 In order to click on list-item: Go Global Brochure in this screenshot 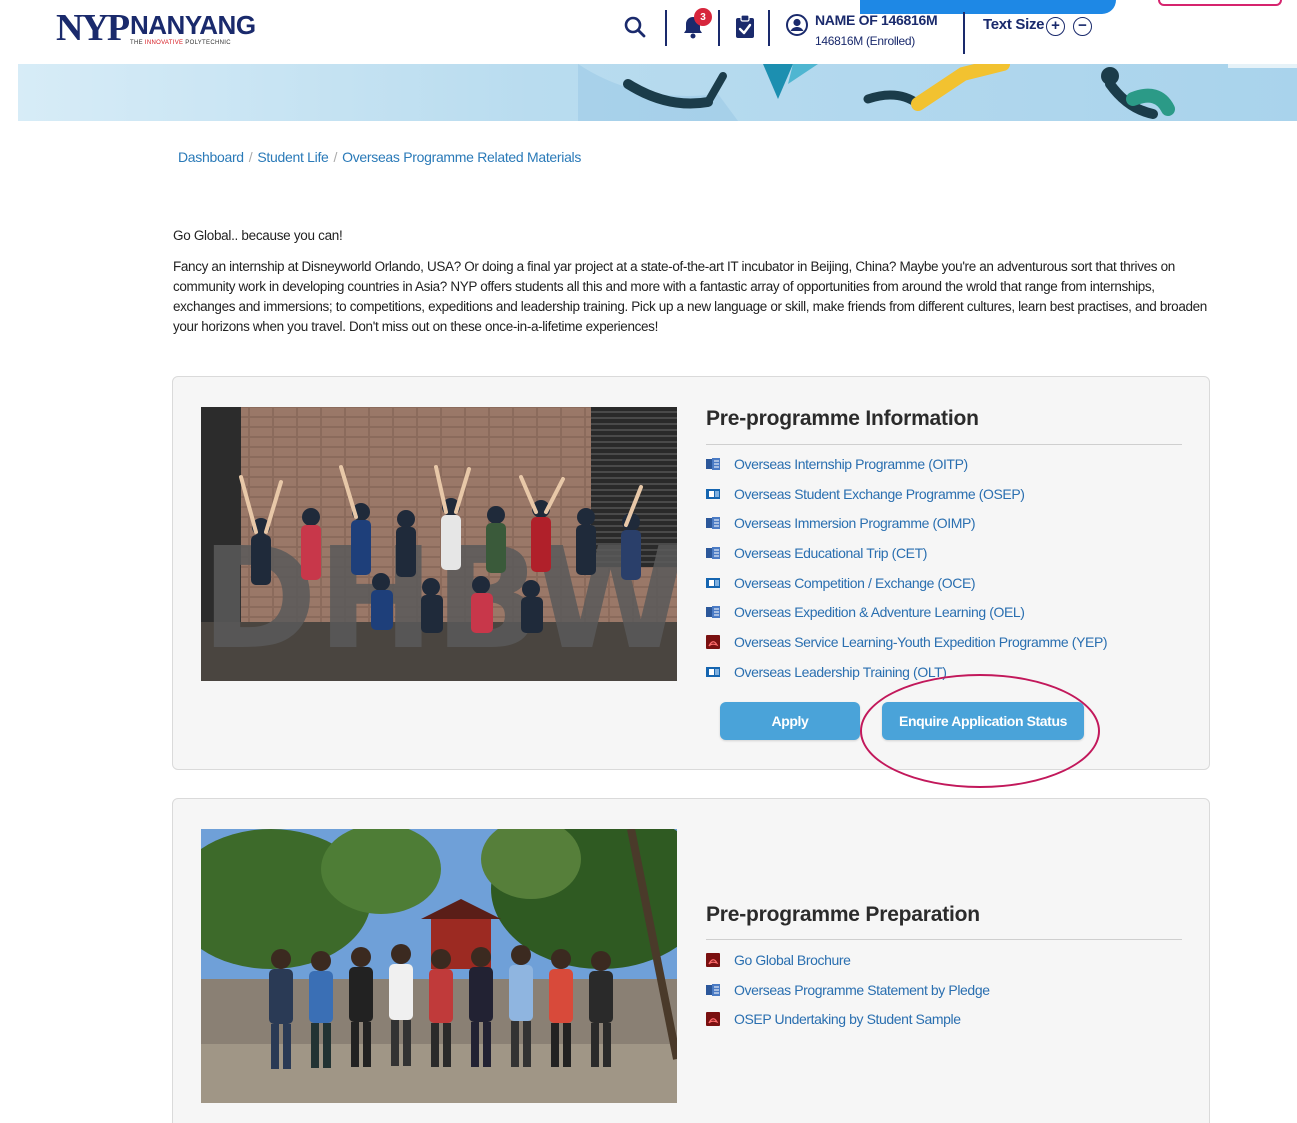, I will do `click(848, 960)`.